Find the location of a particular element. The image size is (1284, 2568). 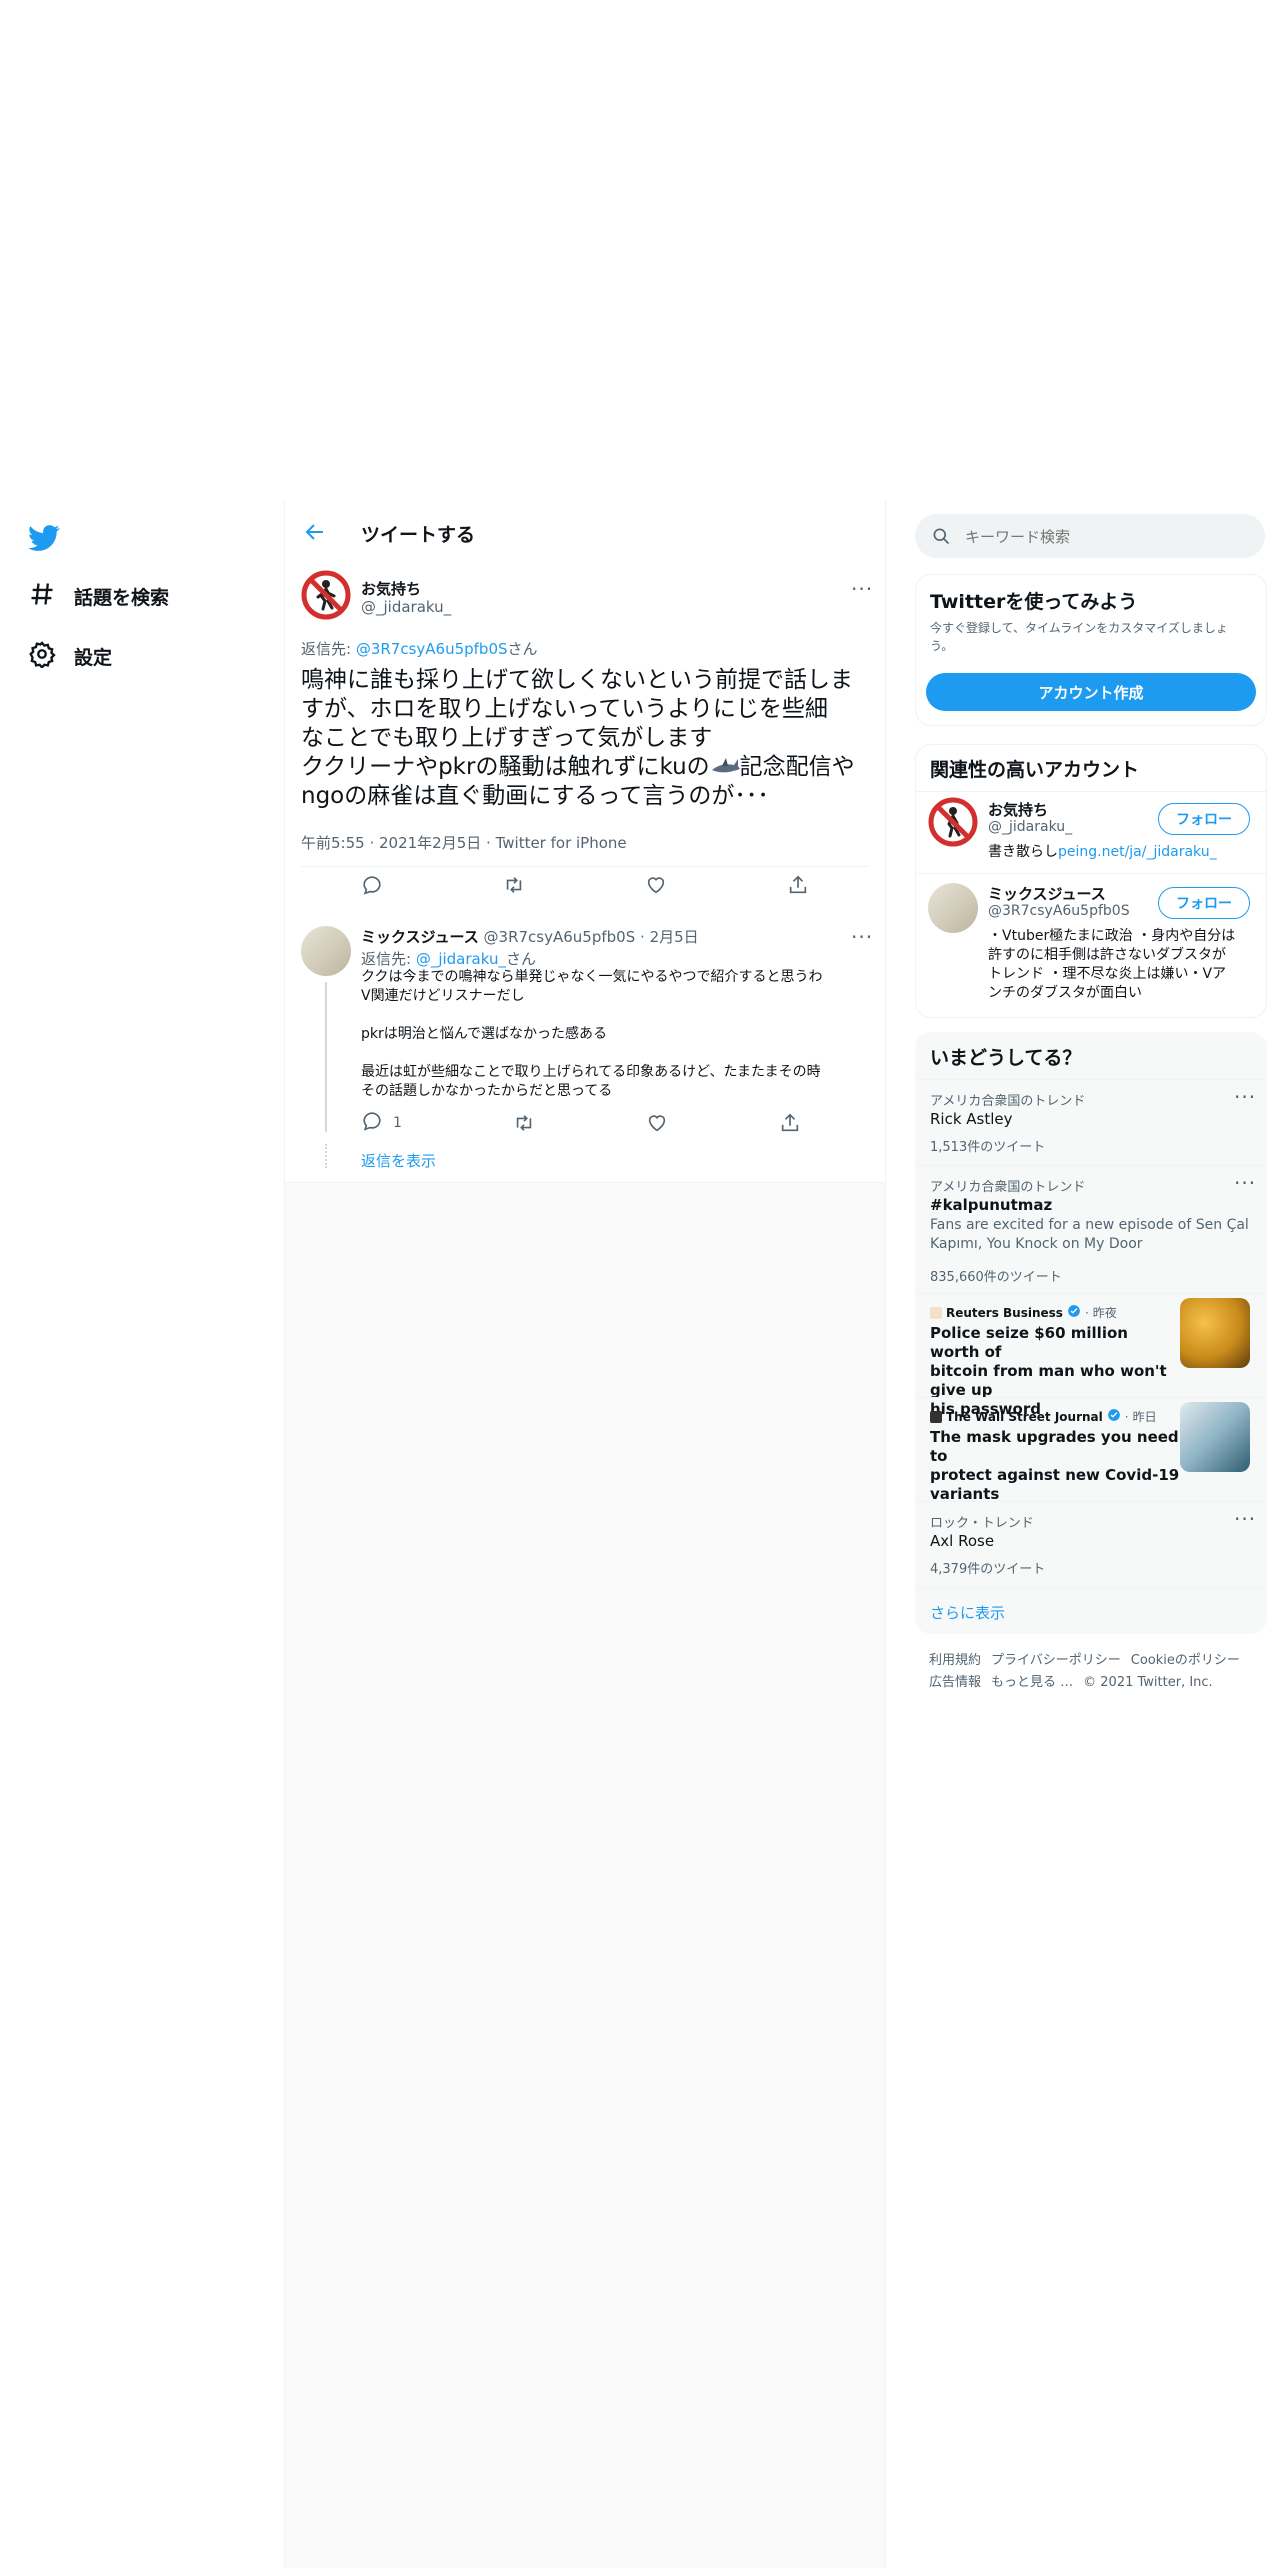

reply-text-line: 最近は虹が些細なことで取り上げられてる印象あるけど、たまたまその時 is located at coordinates (591, 1072).